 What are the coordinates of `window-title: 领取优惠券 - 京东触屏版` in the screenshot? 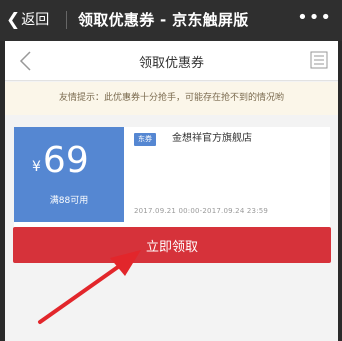 It's located at (163, 20).